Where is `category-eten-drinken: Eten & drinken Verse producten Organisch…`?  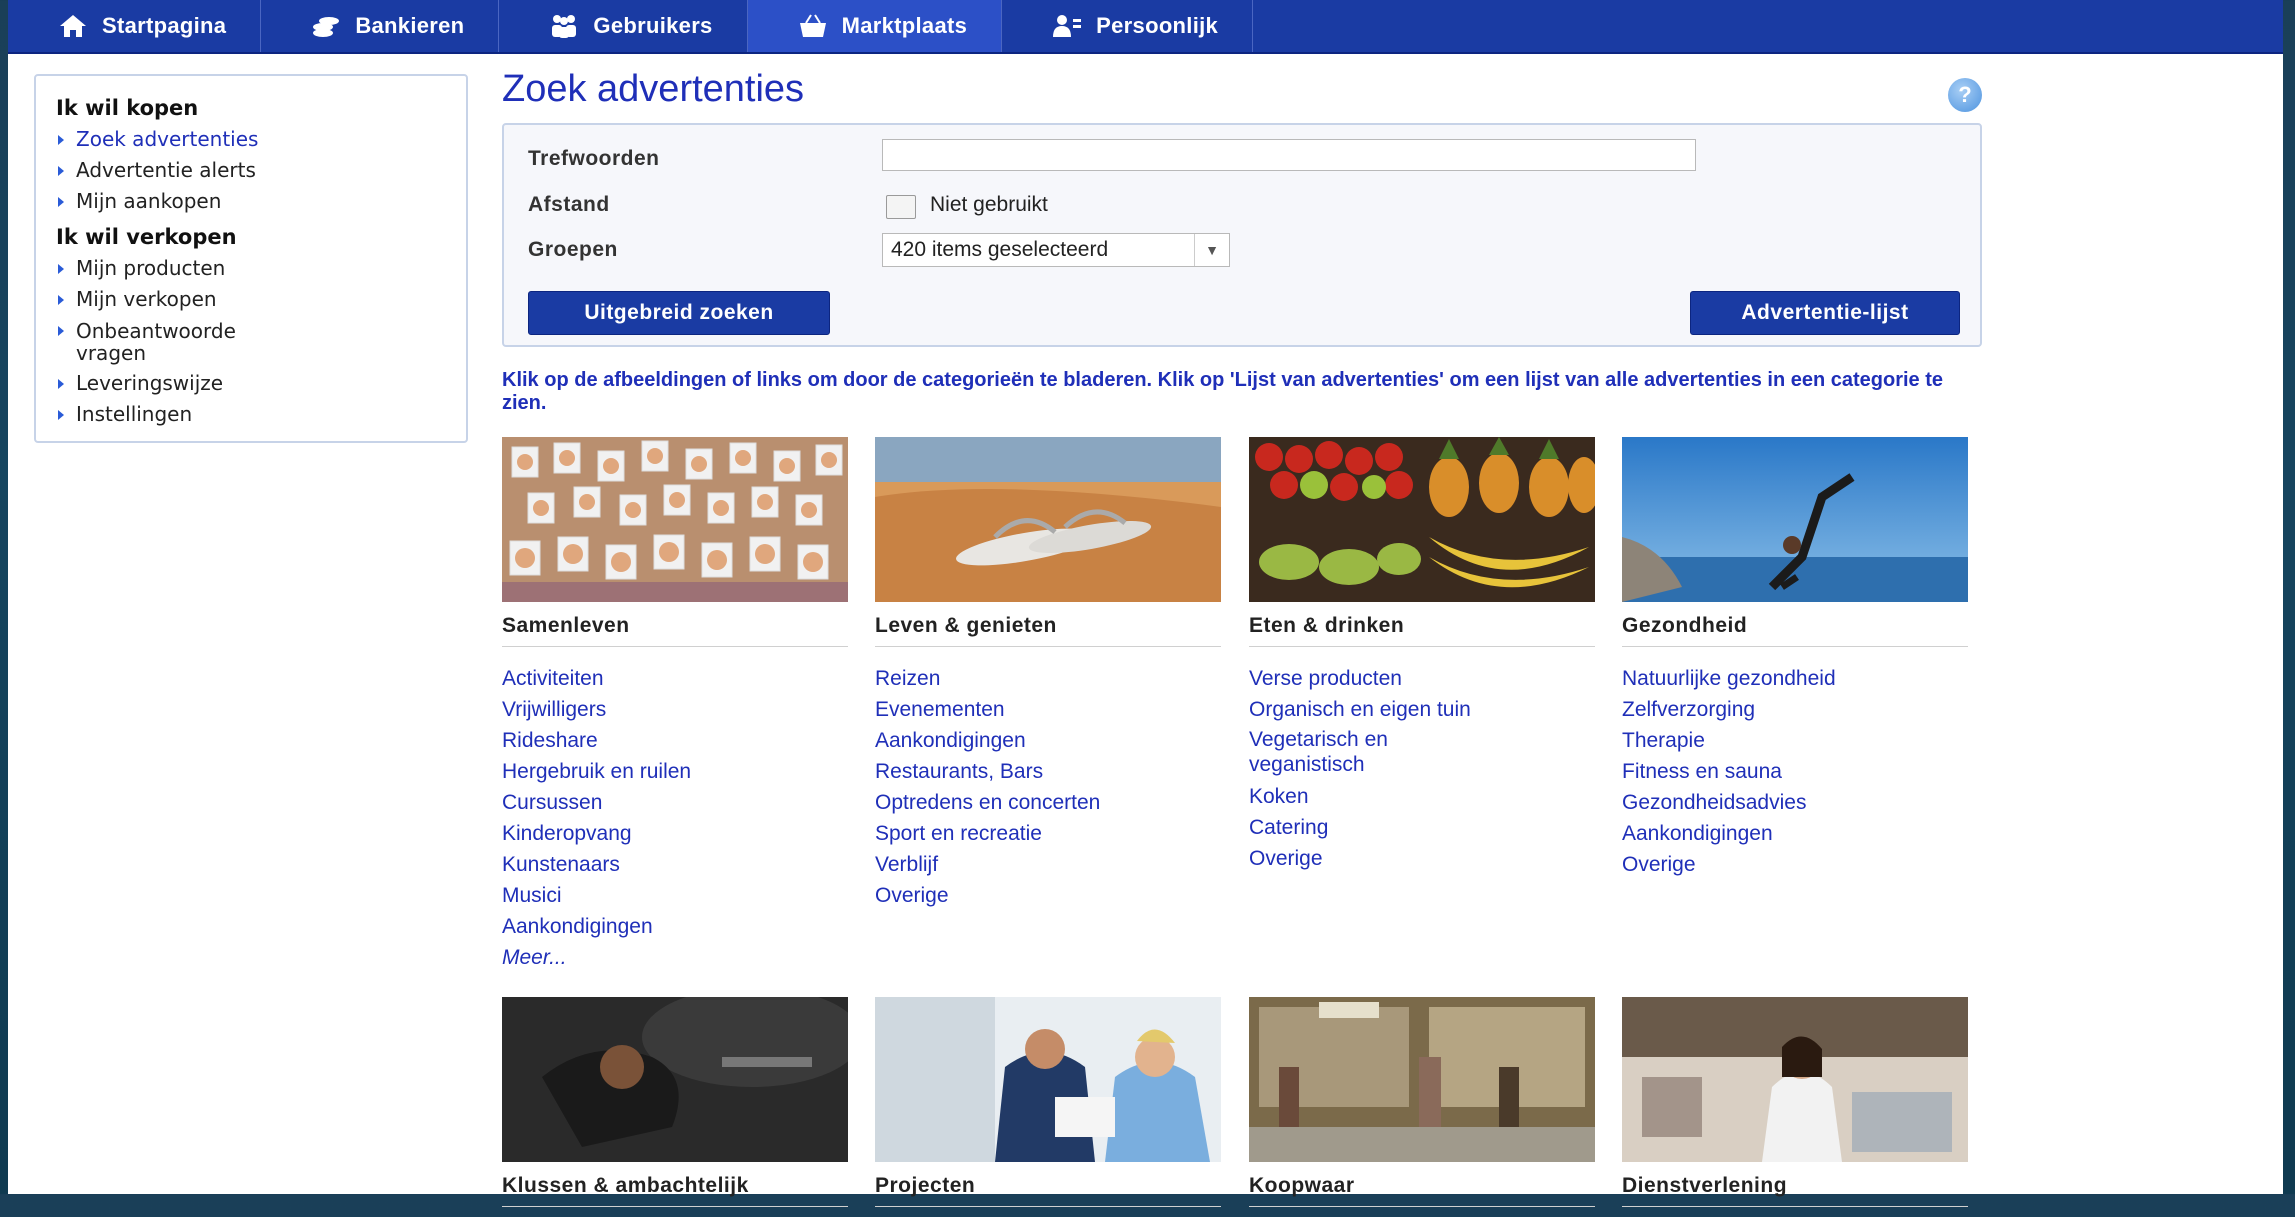 category-eten-drinken: Eten & drinken Verse producten Organisch… is located at coordinates (1422, 655).